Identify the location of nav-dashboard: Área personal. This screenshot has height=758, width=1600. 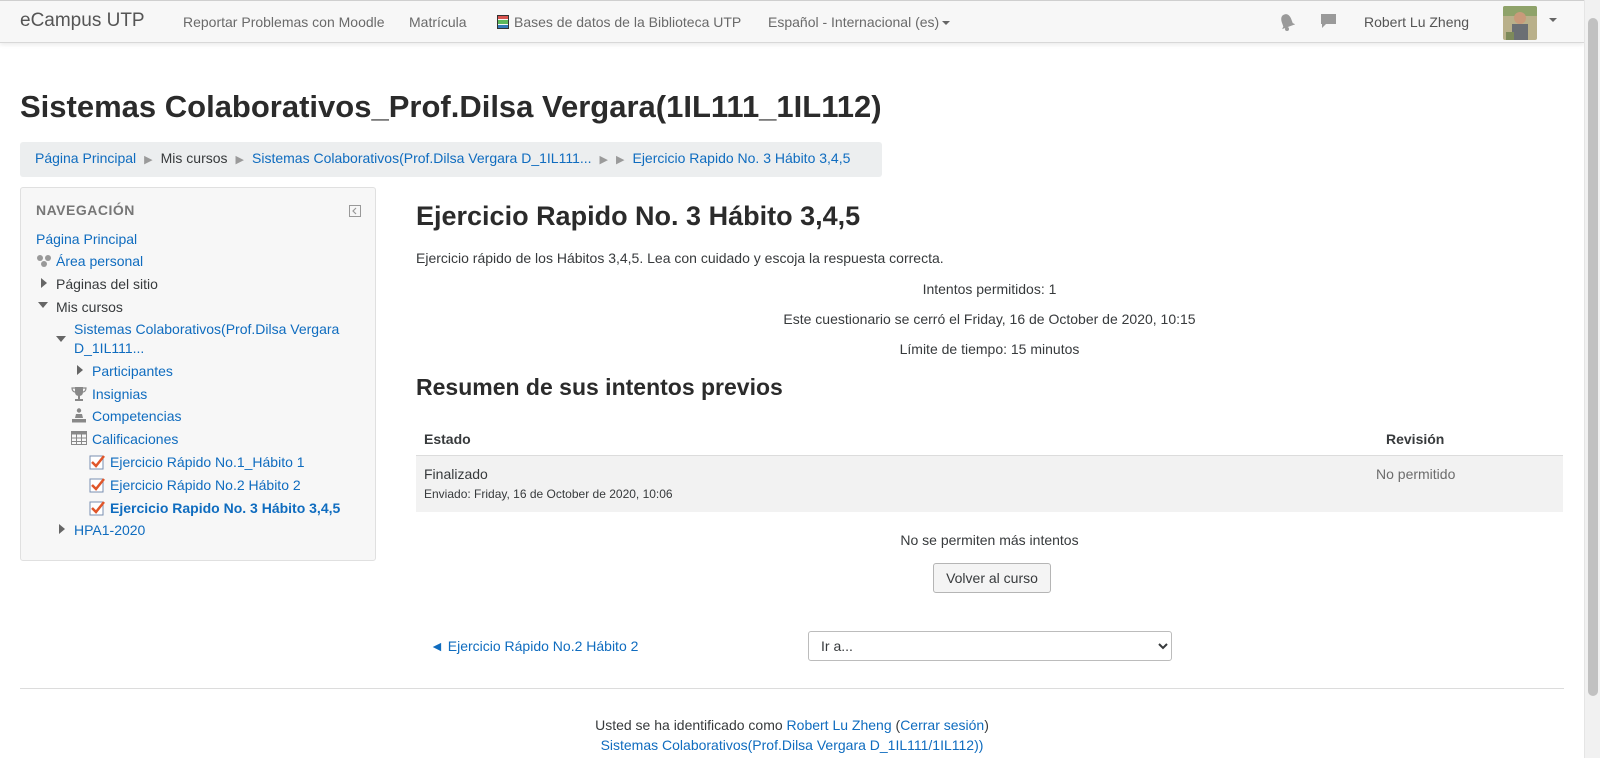
(99, 261).